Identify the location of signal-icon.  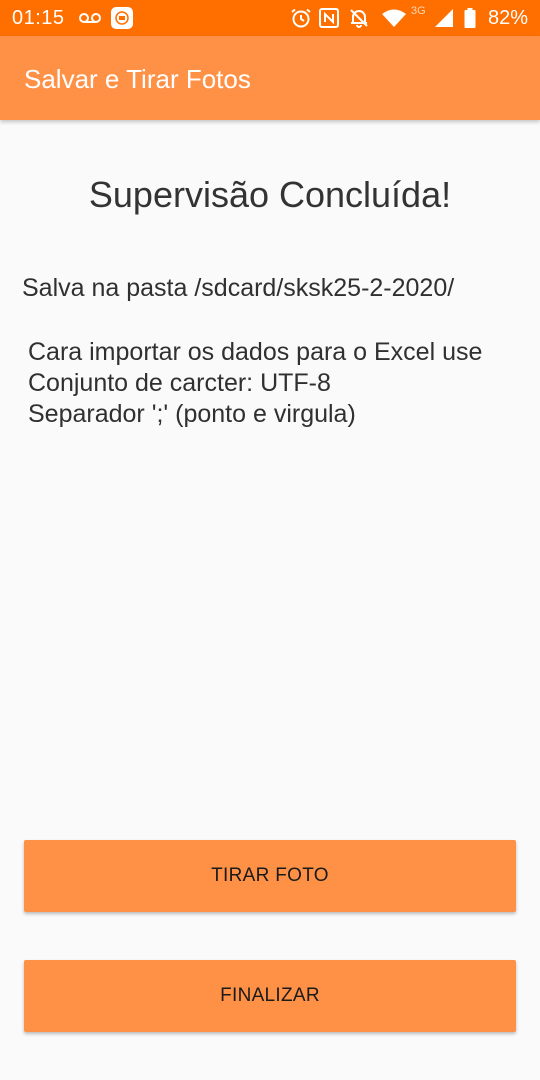
(444, 18).